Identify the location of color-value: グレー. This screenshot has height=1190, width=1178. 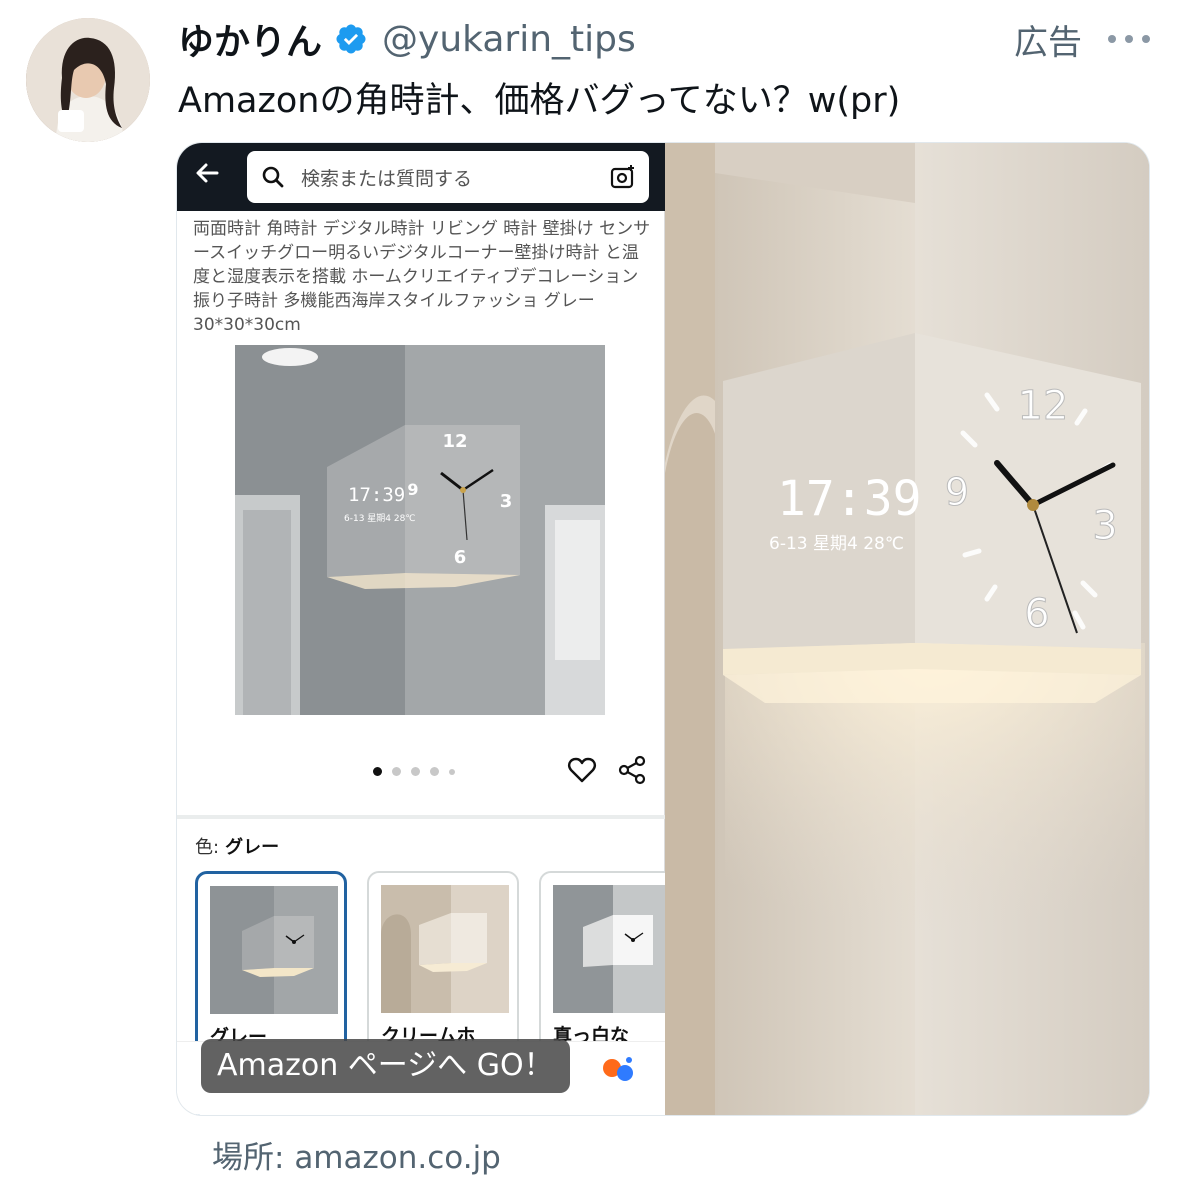
(252, 847).